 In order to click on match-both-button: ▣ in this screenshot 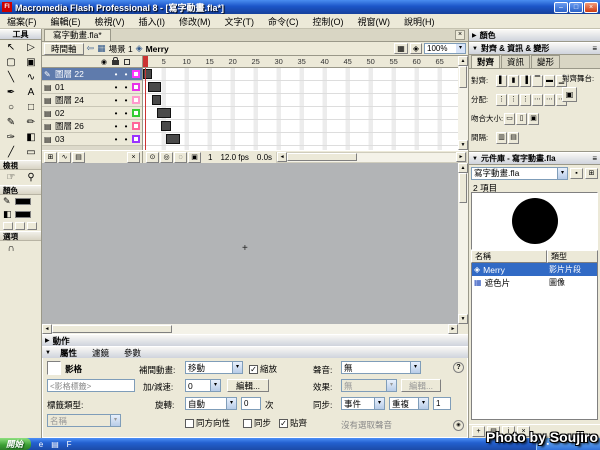, I will do `click(534, 118)`.